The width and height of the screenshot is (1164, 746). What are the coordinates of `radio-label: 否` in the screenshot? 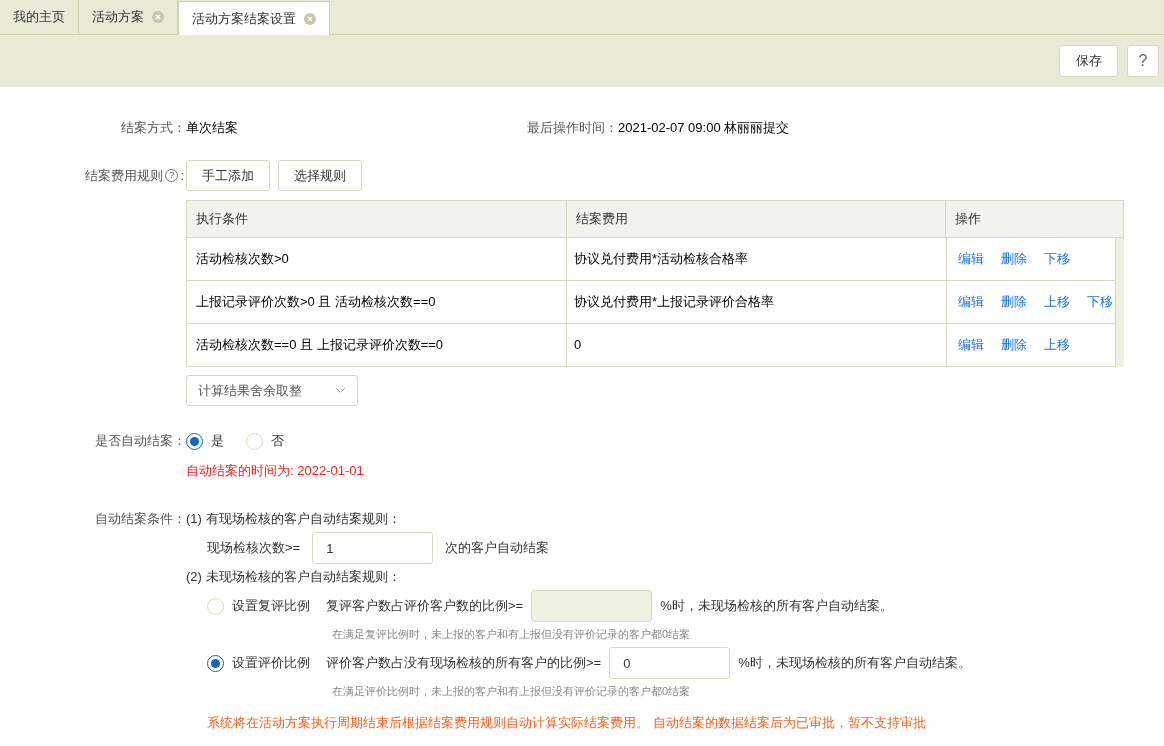 It's located at (277, 441).